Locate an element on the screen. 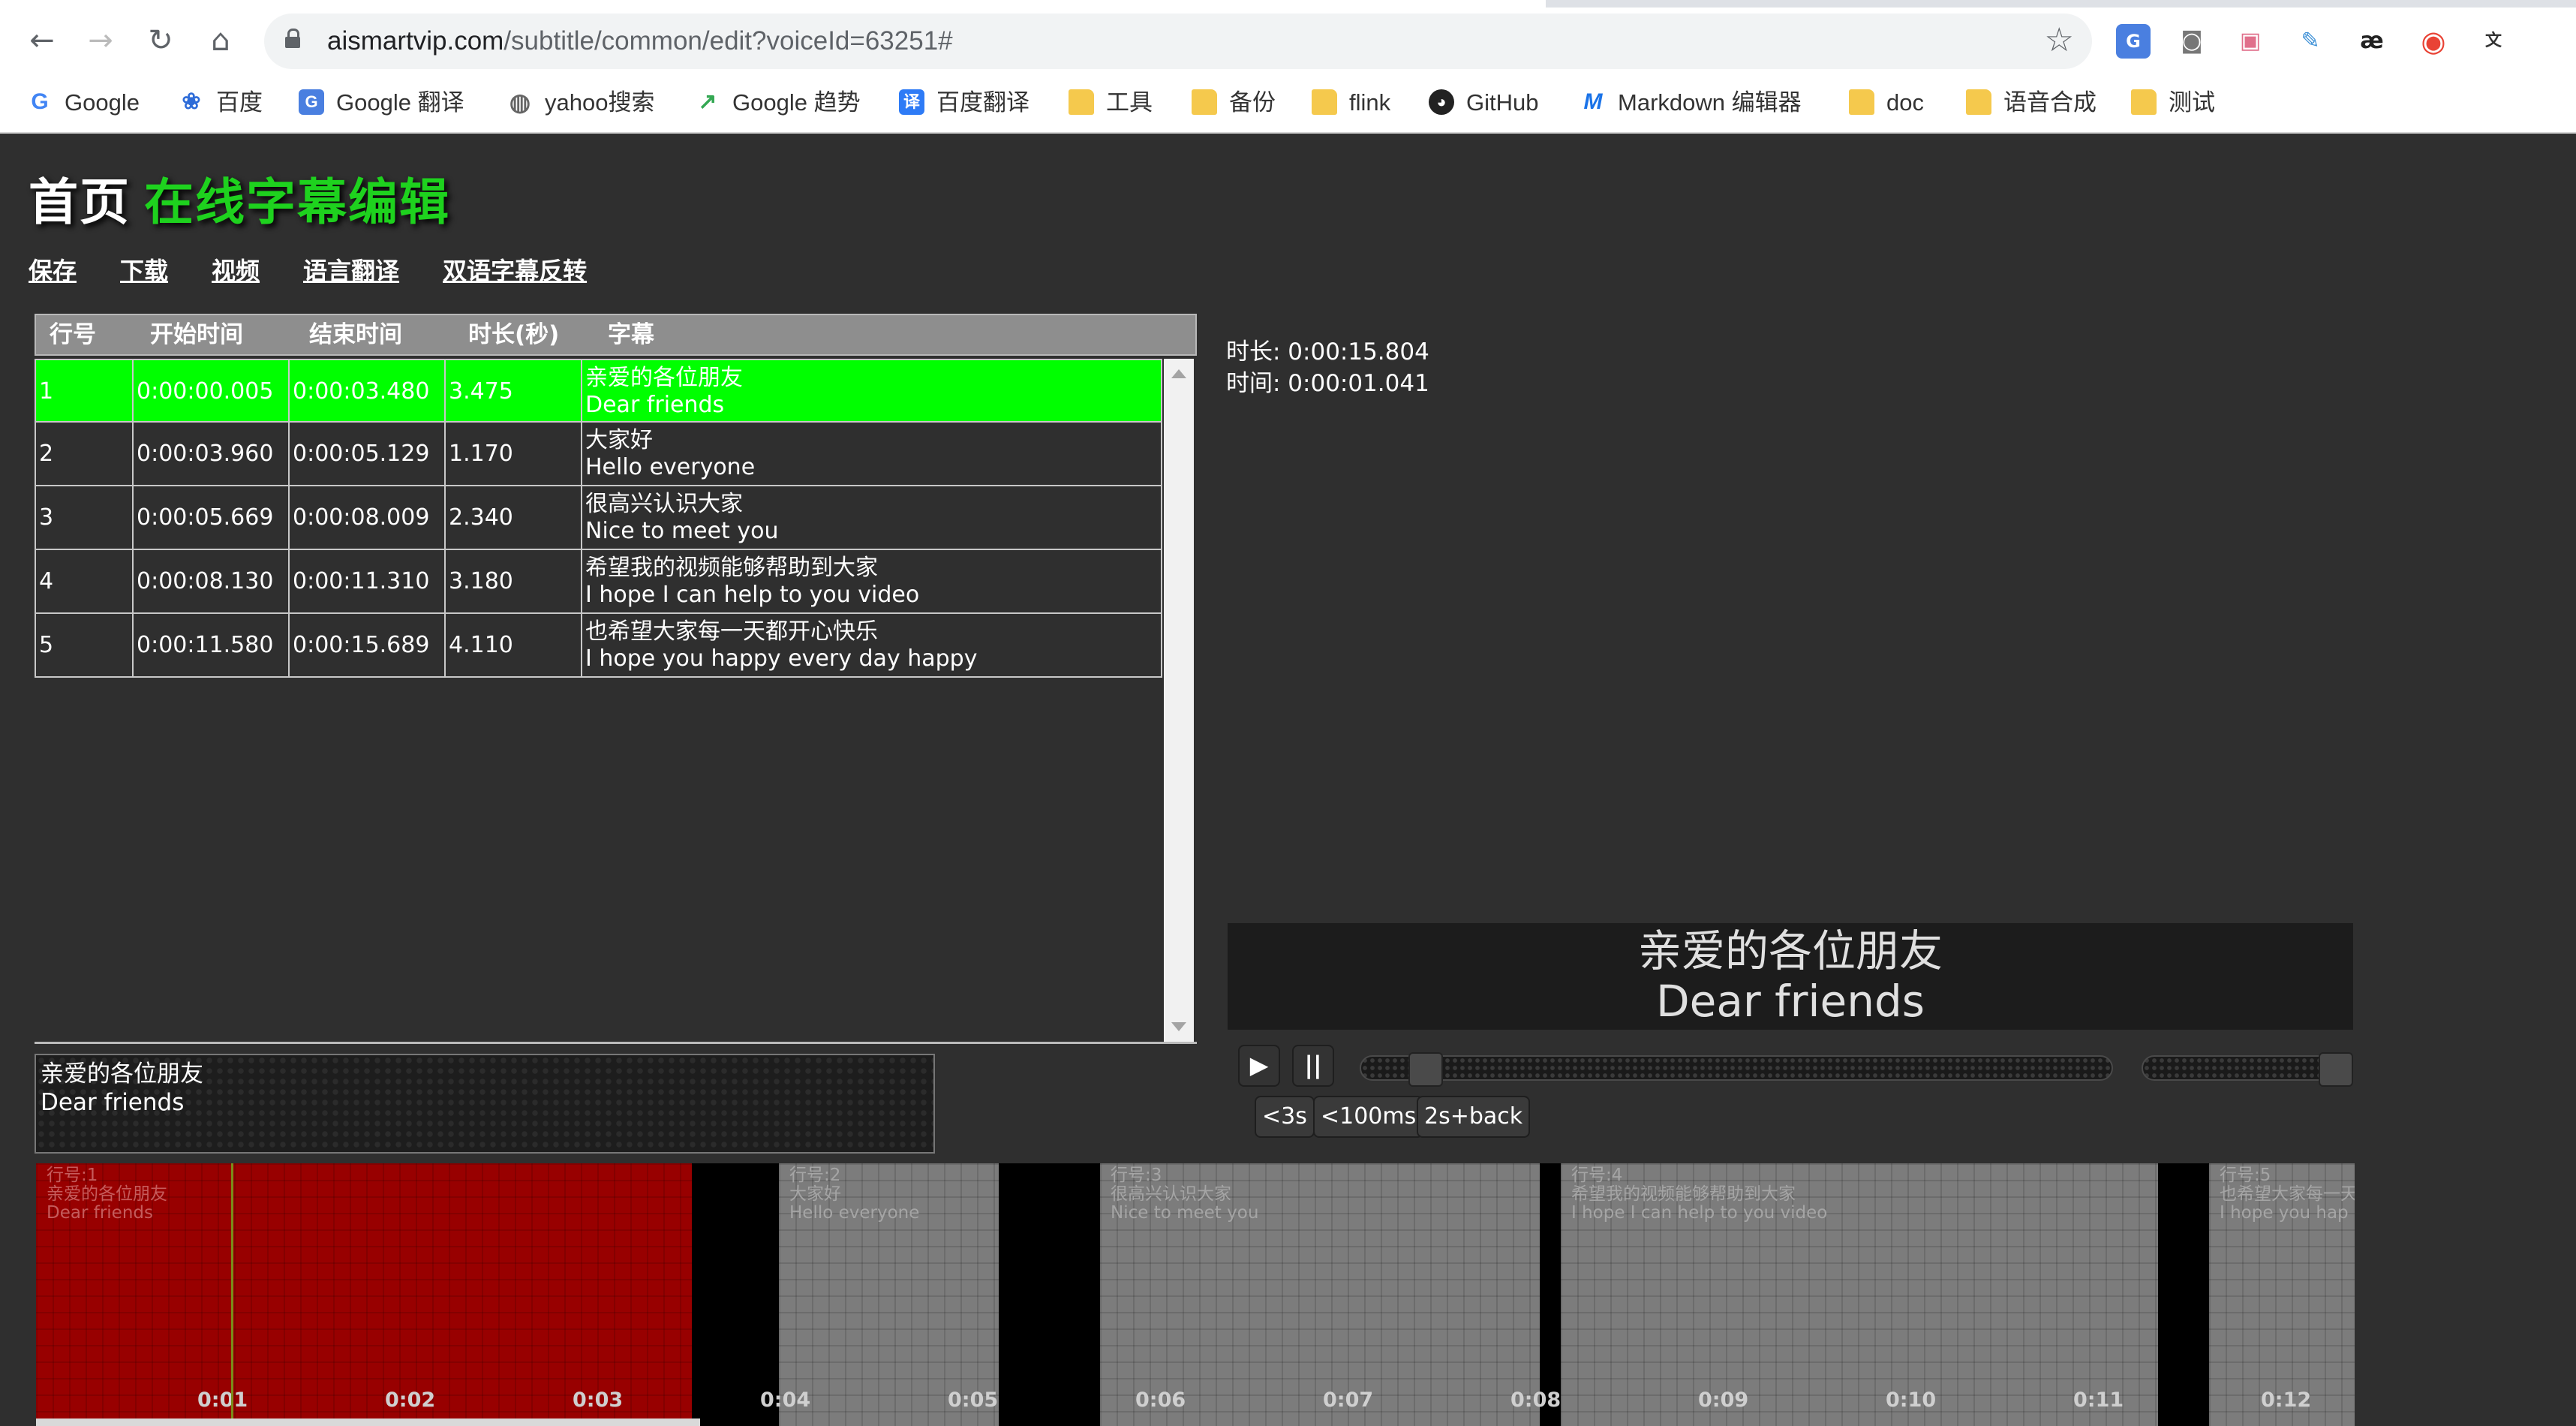 The image size is (2576, 1426). bookmark-folder-tools: 工具 is located at coordinates (1111, 103).